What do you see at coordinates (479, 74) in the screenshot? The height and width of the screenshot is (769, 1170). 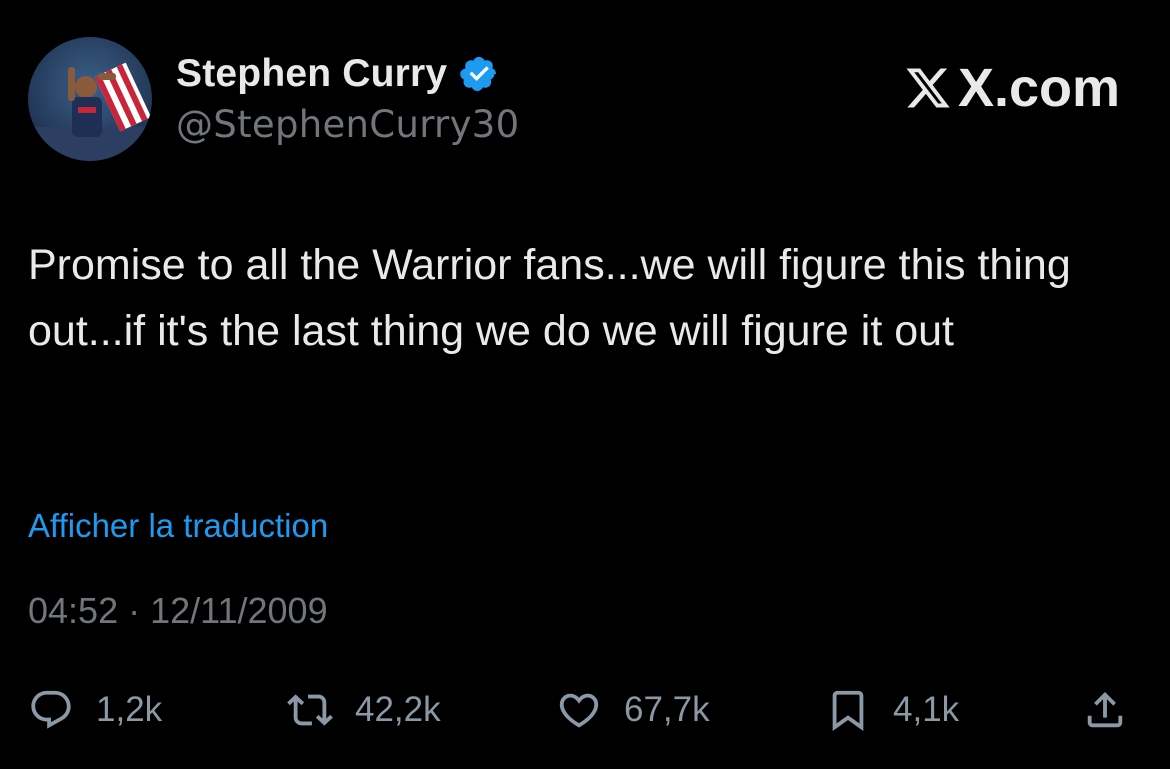 I see `verified-badge-icon` at bounding box center [479, 74].